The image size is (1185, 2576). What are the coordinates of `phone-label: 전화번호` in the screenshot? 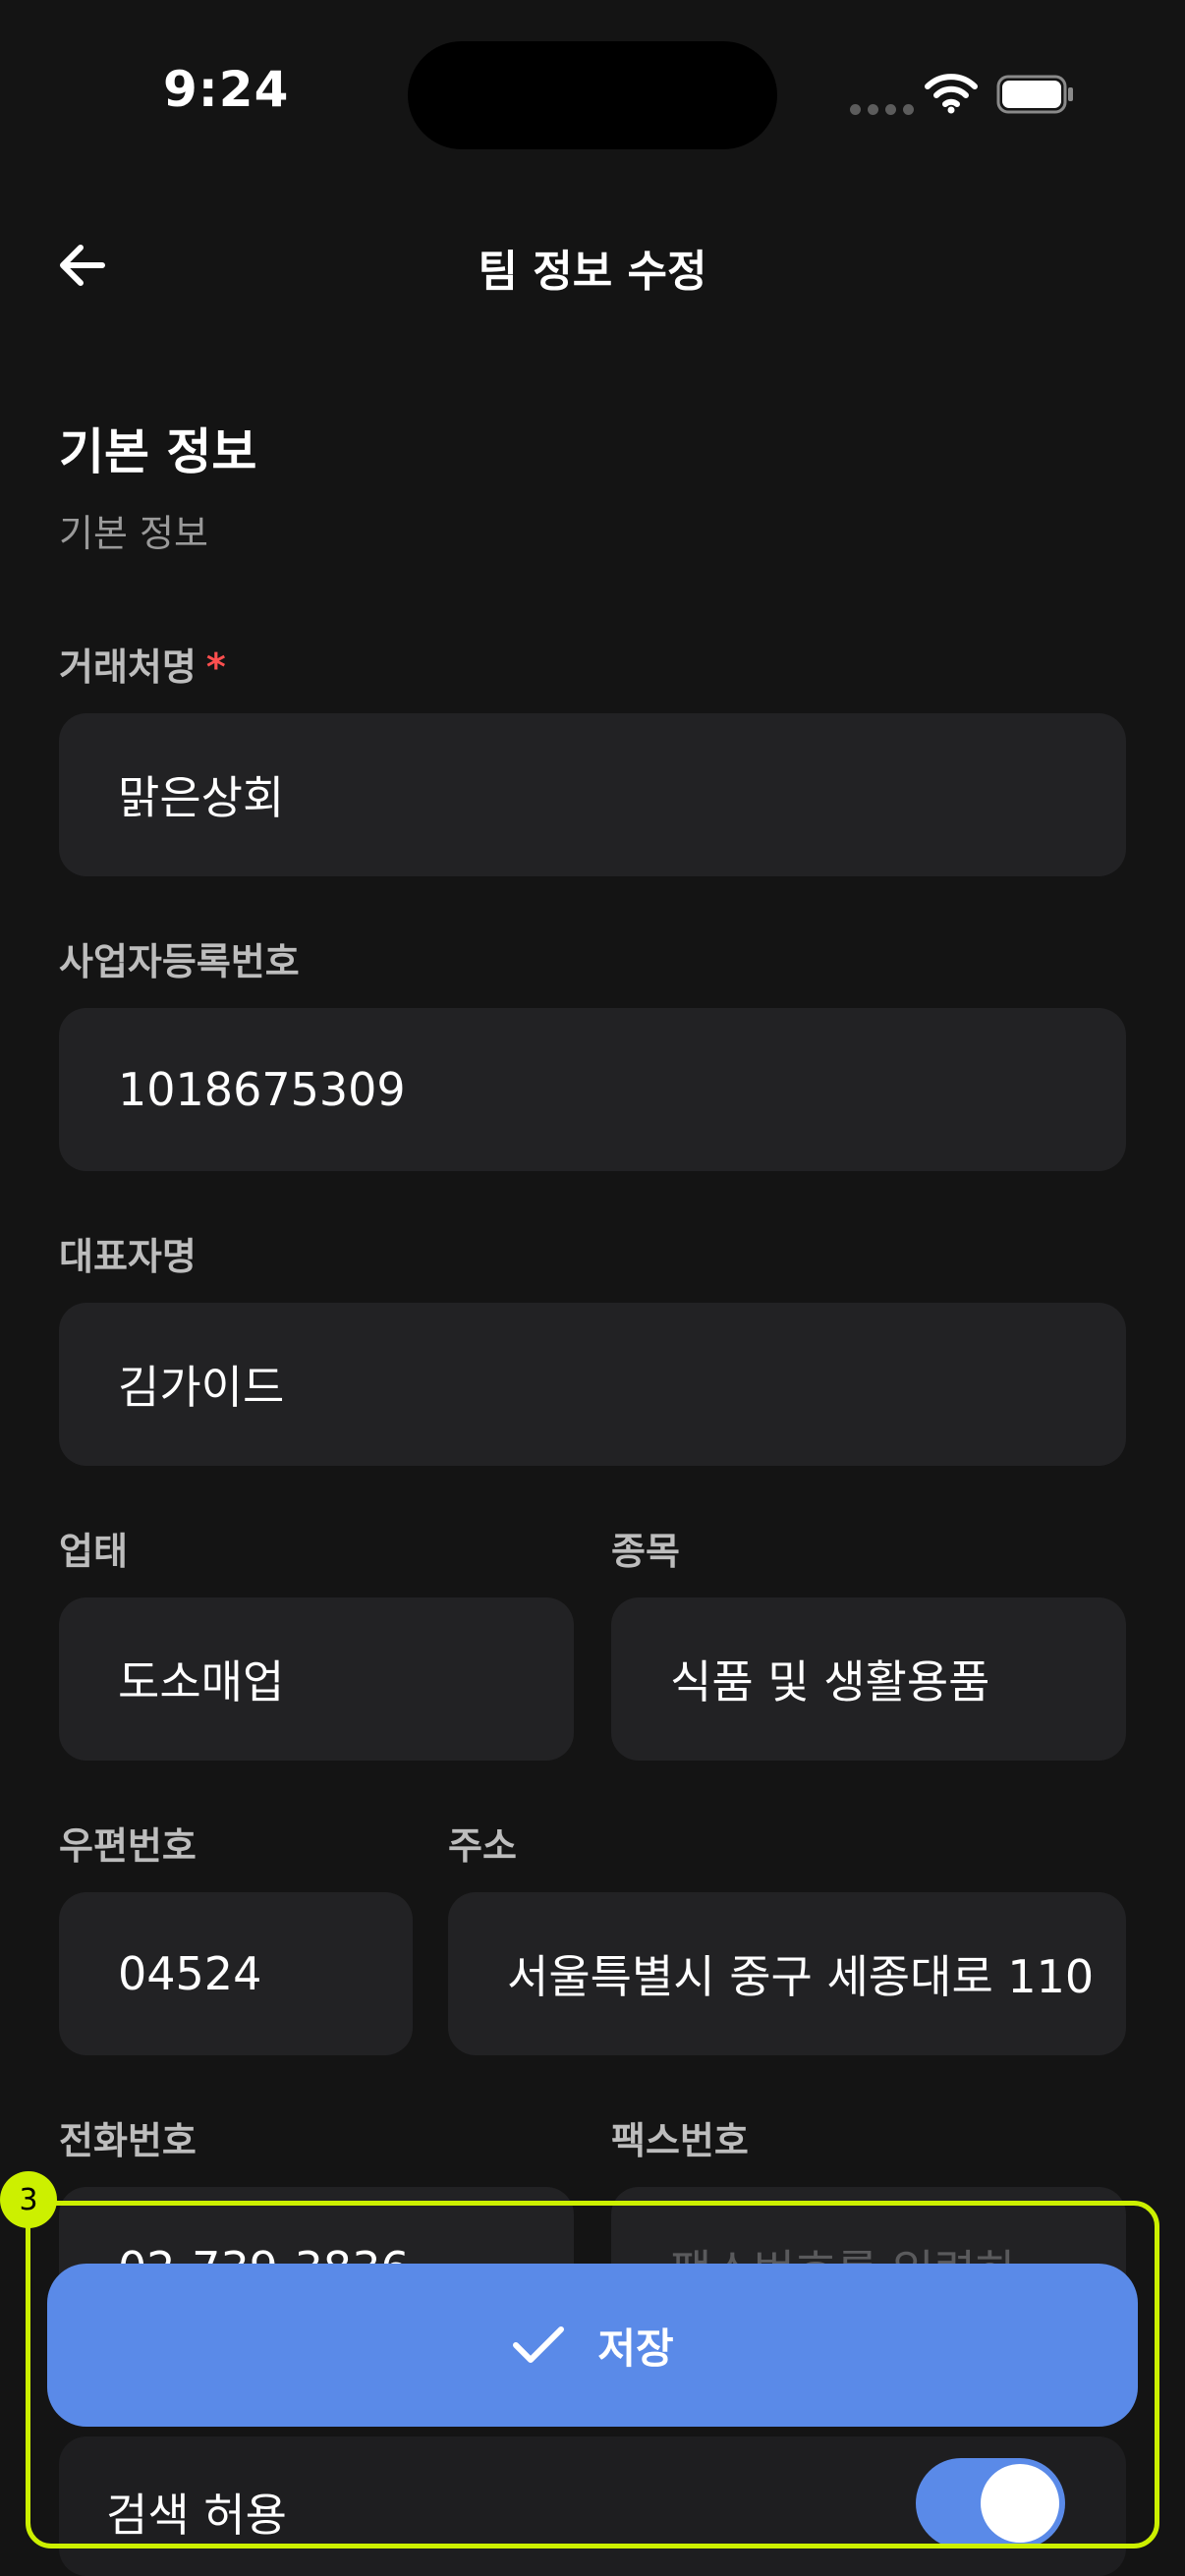 It's located at (128, 2140).